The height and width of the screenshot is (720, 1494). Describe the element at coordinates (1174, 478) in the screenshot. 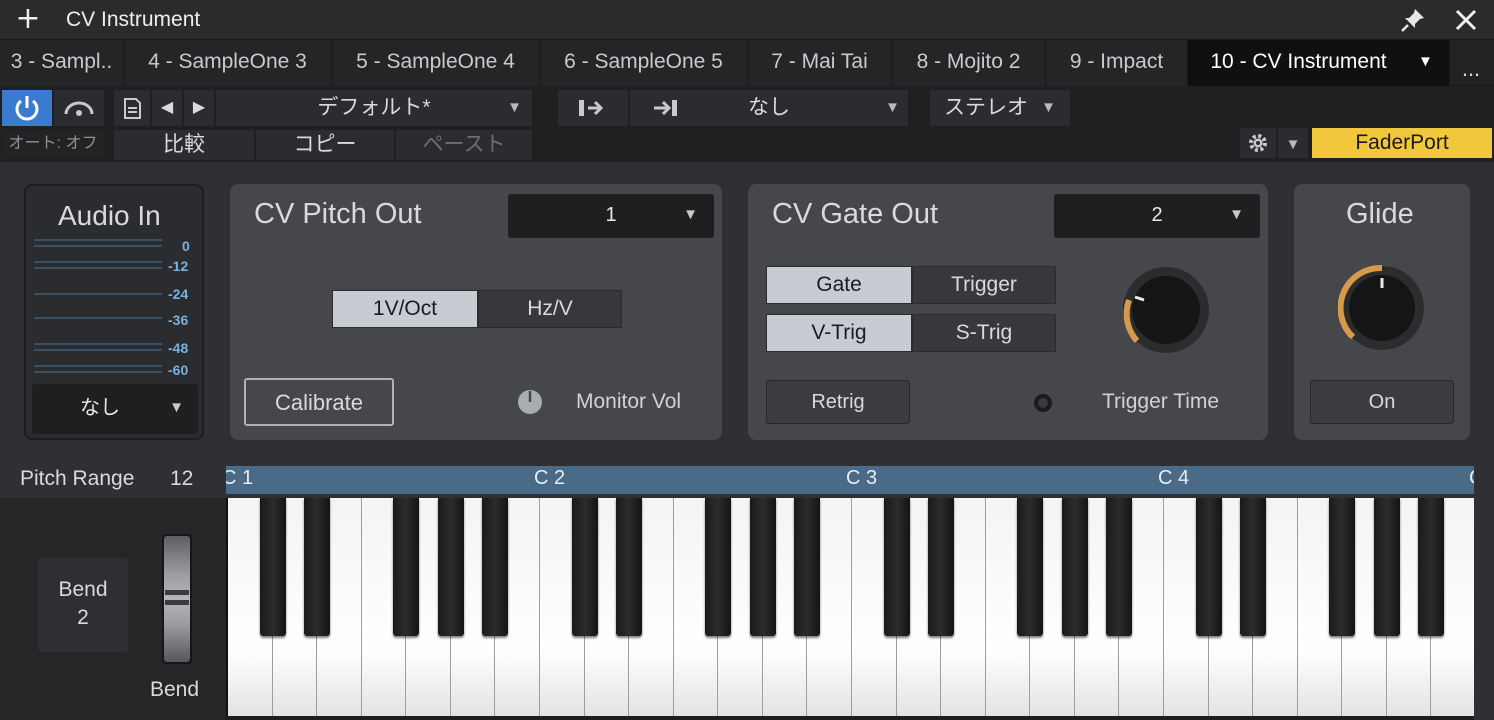

I see `octave-label-c4: C 4` at that location.